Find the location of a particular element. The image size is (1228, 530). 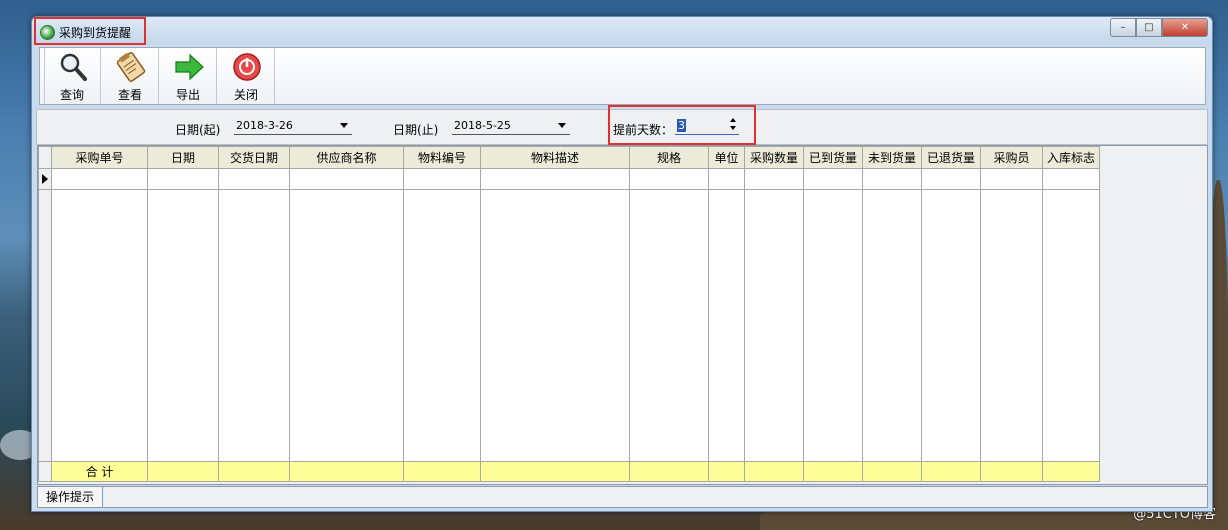

col-header: 交货日期 is located at coordinates (254, 157).